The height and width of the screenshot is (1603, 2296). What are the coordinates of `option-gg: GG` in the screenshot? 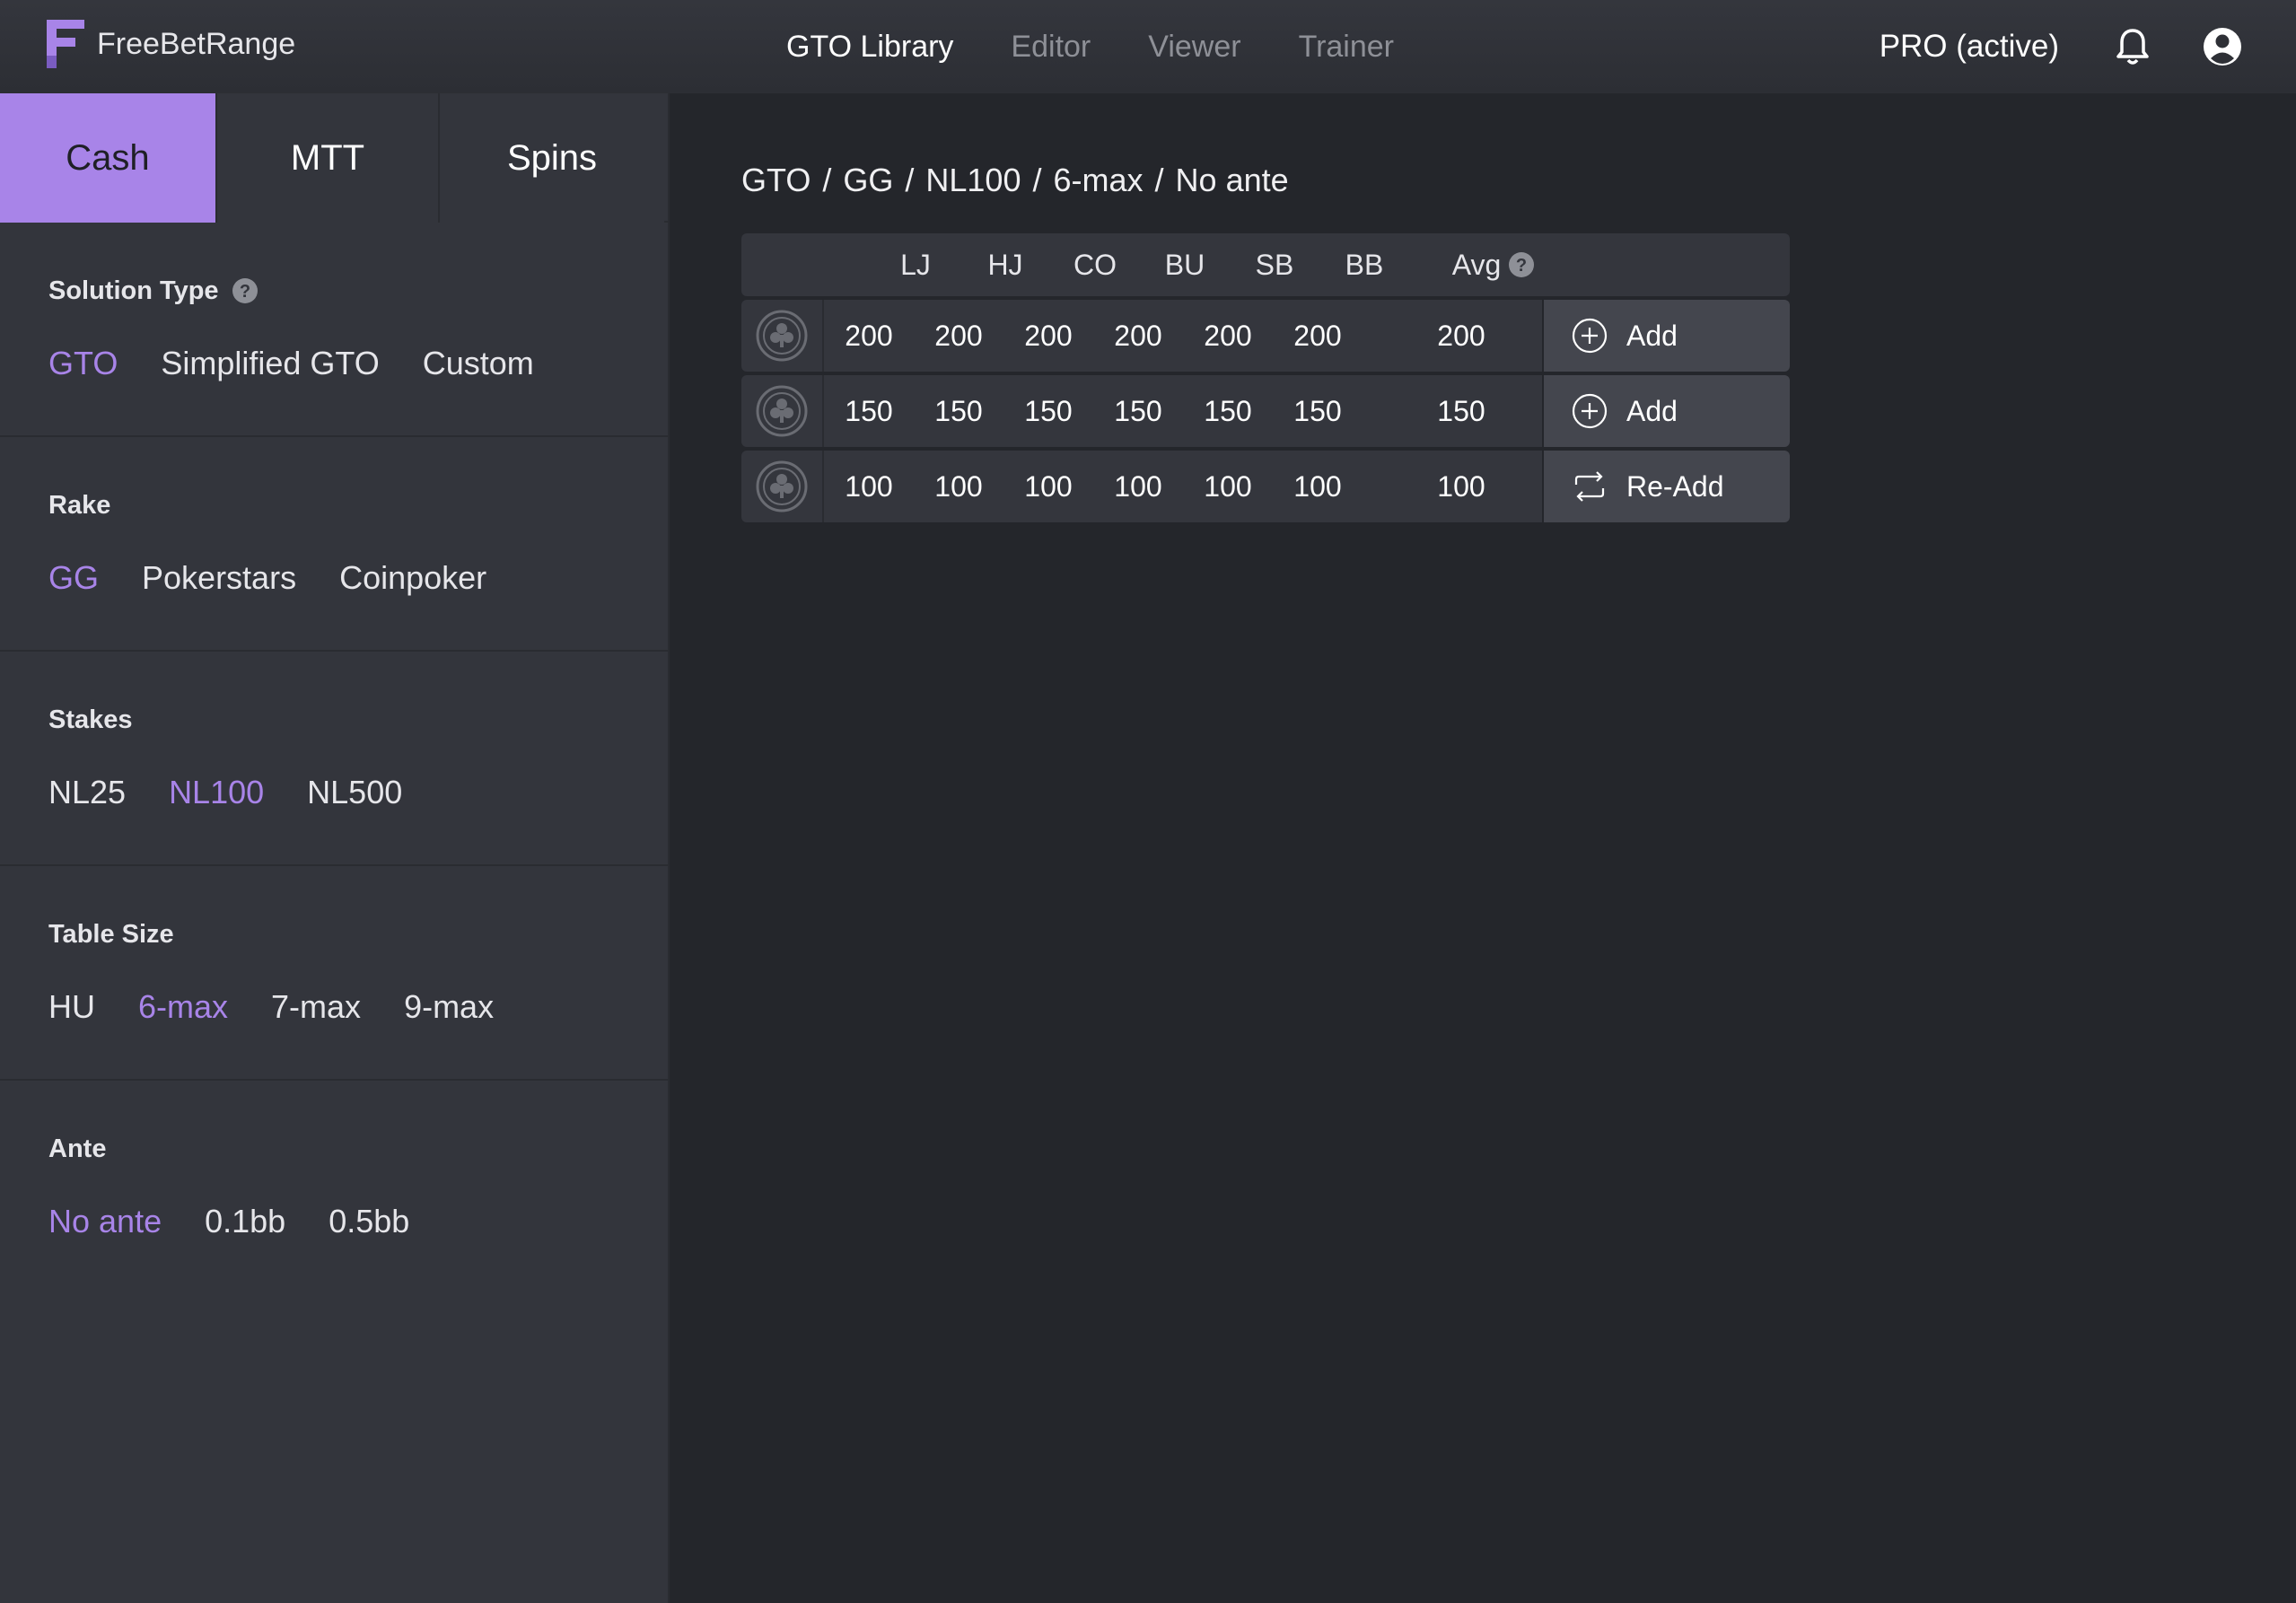 It's located at (73, 578).